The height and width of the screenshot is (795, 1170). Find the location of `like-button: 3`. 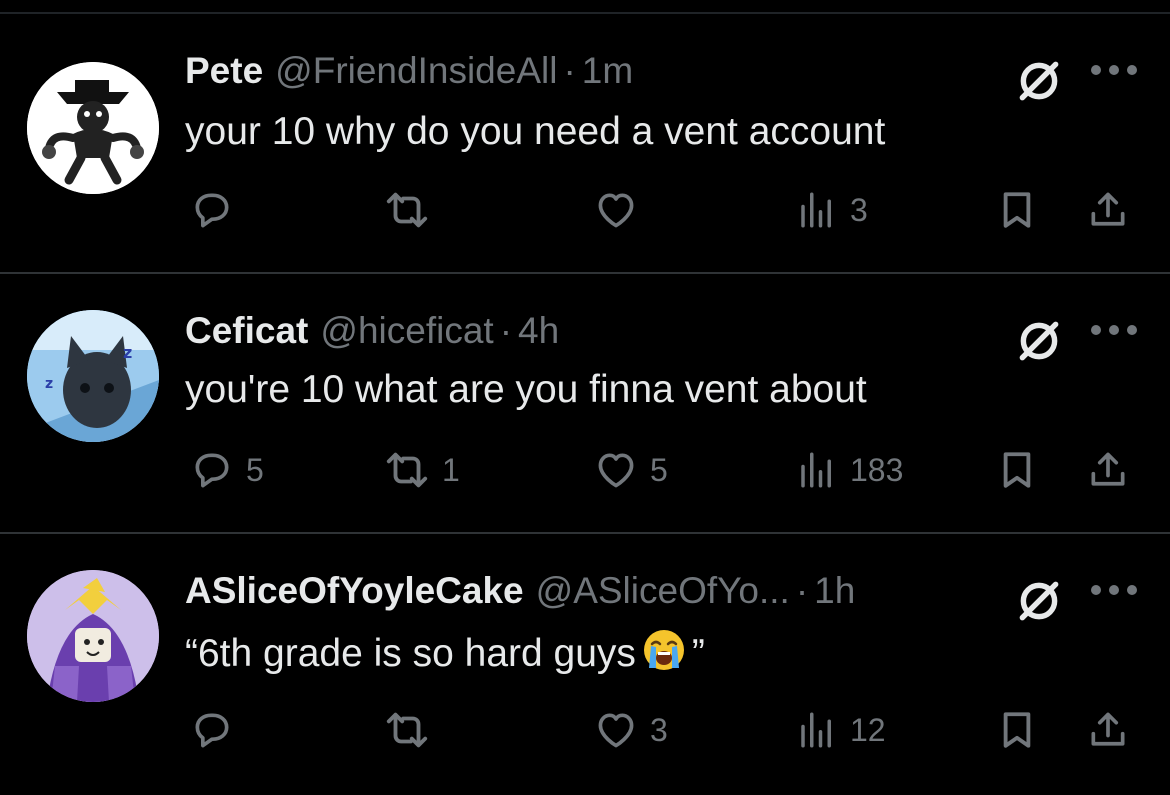

like-button: 3 is located at coordinates (631, 730).